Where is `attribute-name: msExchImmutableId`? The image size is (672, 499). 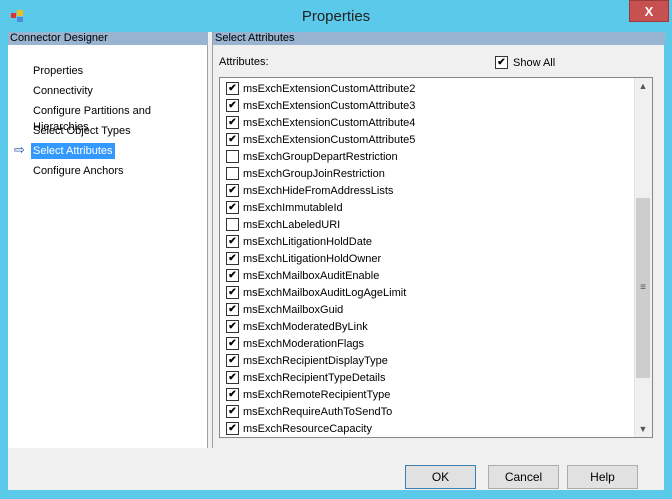
attribute-name: msExchImmutableId is located at coordinates (293, 207).